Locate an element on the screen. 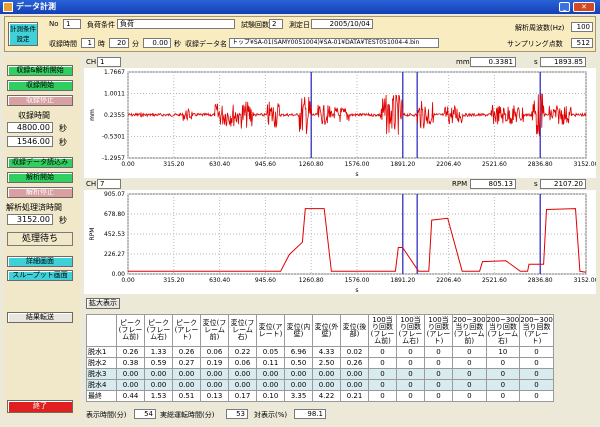  close-button: ✕ is located at coordinates (584, 7).